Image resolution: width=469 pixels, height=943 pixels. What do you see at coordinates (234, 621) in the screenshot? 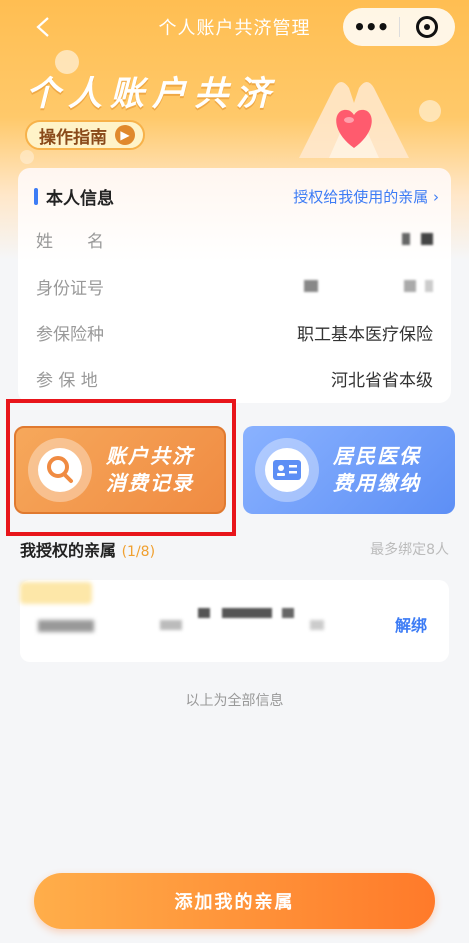
I see `relative-item: 解绑` at bounding box center [234, 621].